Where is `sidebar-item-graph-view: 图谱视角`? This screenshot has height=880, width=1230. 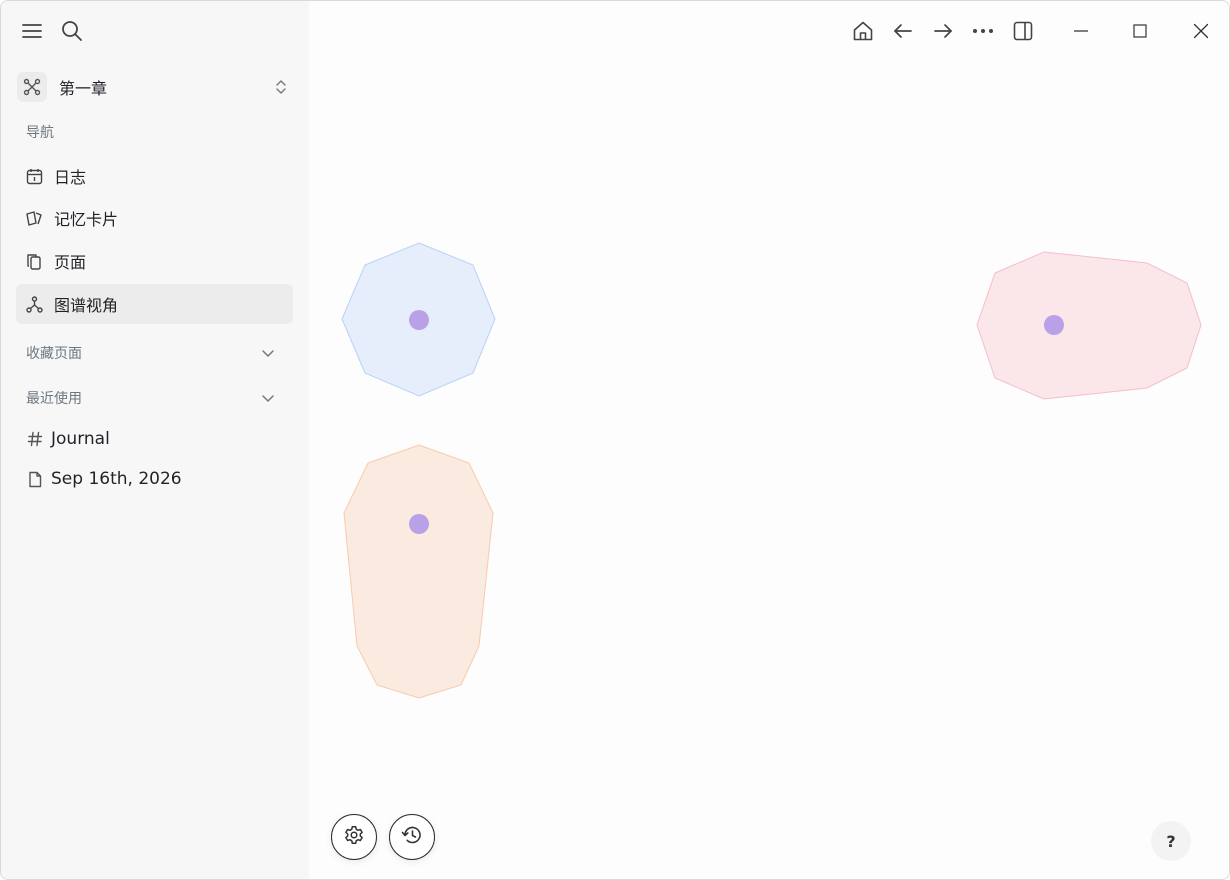
sidebar-item-graph-view: 图谱视角 is located at coordinates (154, 304).